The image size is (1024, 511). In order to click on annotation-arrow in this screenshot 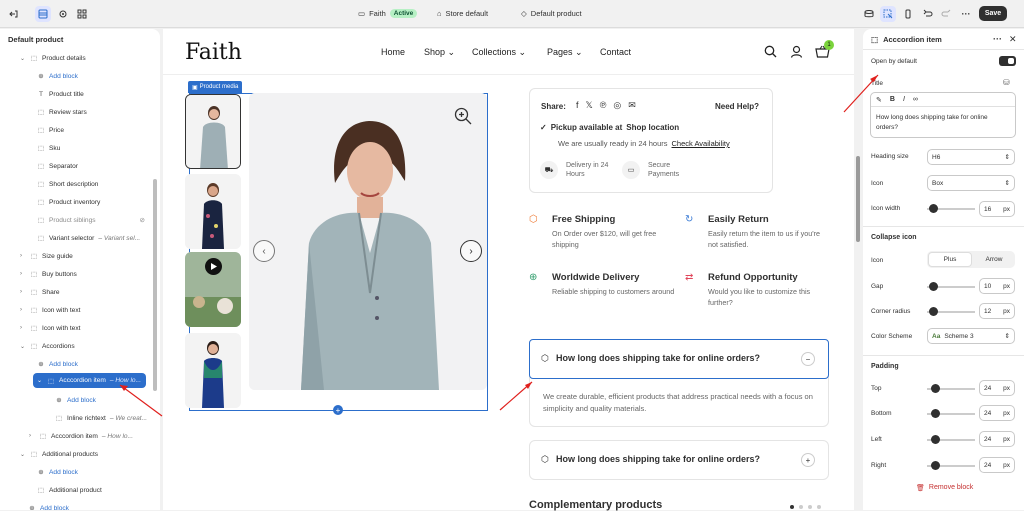, I will do `click(141, 400)`.